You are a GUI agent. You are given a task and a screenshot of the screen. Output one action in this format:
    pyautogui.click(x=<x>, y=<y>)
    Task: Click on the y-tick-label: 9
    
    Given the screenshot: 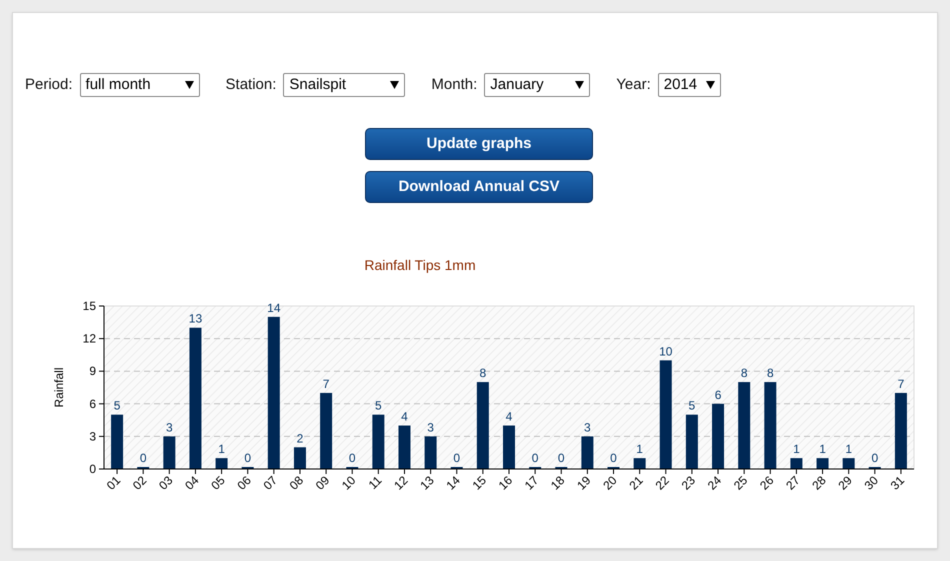 What is the action you would take?
    pyautogui.click(x=92, y=371)
    